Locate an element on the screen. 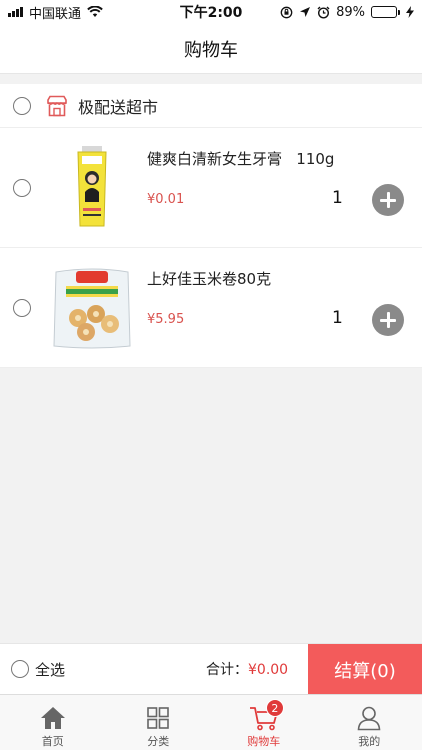  tab-home: 首页 is located at coordinates (53, 722).